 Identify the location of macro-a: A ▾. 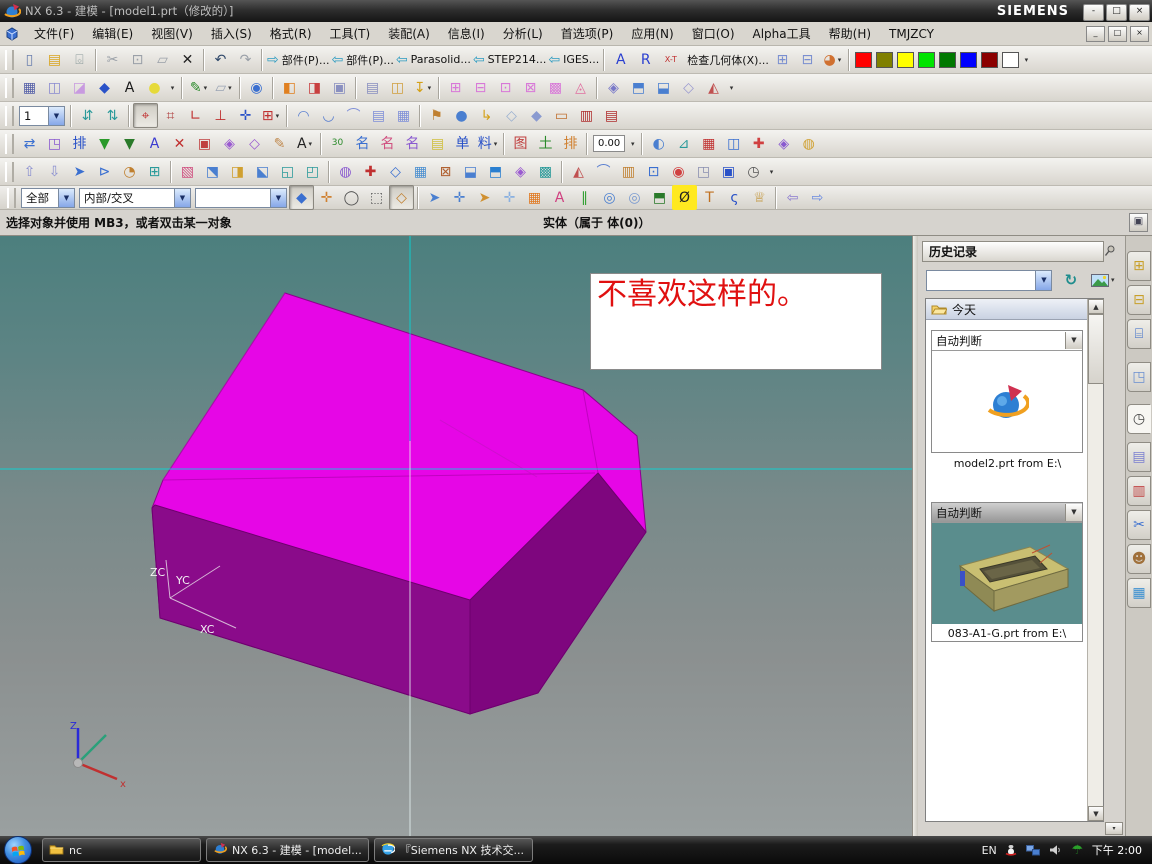
(304, 143).